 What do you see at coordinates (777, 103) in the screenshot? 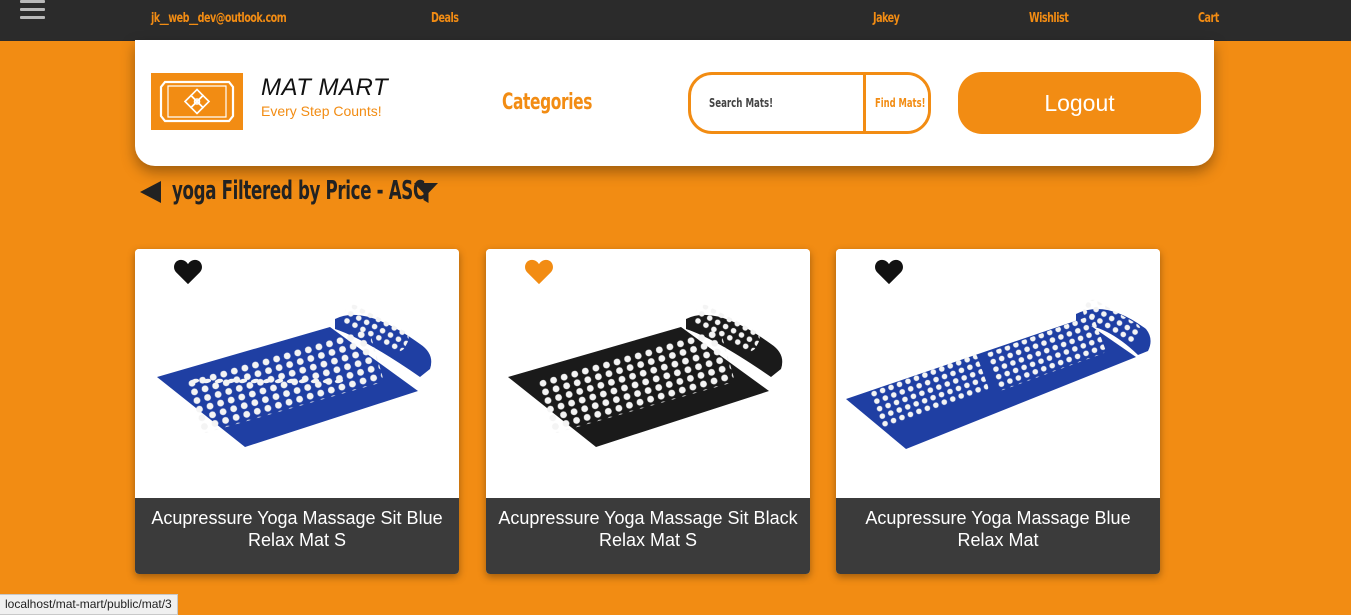
I see `search-input` at bounding box center [777, 103].